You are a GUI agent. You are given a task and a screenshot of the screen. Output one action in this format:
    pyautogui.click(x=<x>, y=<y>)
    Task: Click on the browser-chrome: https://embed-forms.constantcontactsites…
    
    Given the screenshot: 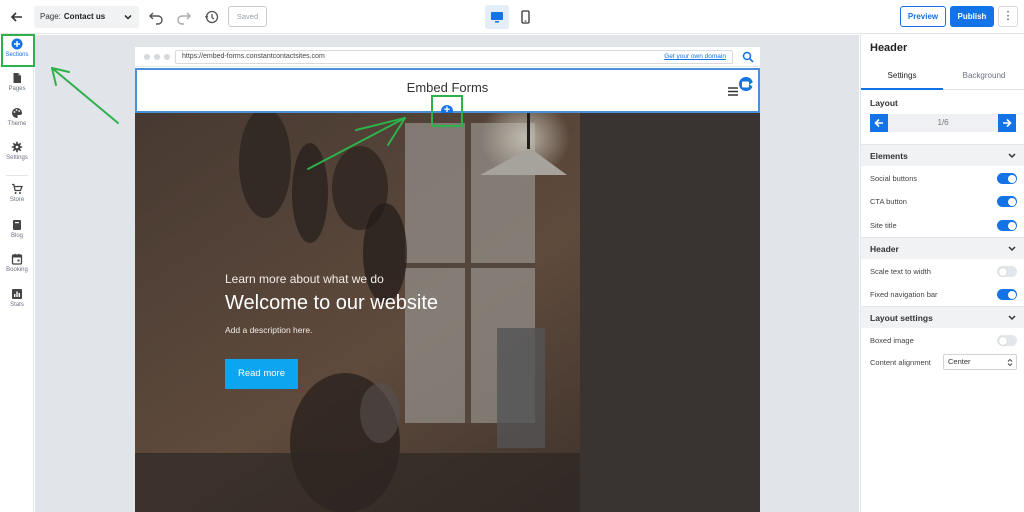 What is the action you would take?
    pyautogui.click(x=447, y=57)
    